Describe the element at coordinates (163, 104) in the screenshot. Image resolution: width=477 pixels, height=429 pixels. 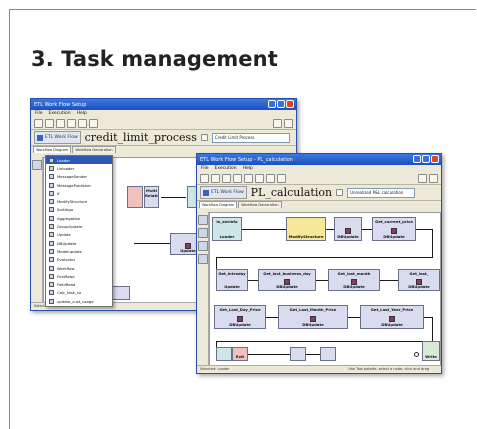
I see `titlebar: ETL Work Flow Setup` at that location.